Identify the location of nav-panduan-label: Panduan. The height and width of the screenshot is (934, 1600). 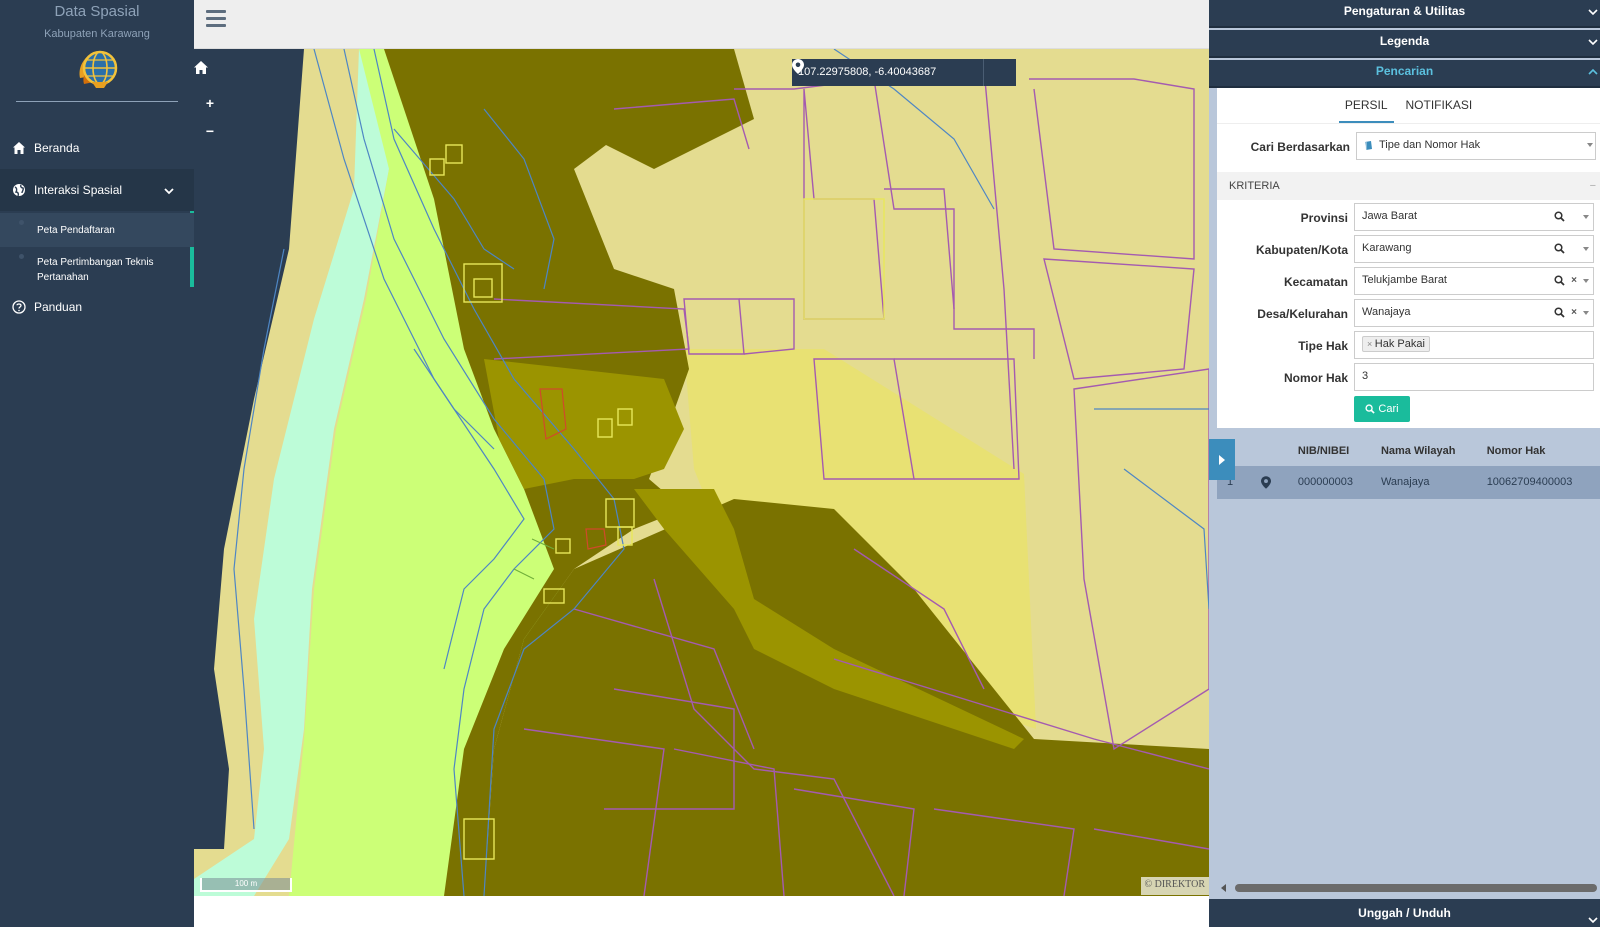
(58, 307).